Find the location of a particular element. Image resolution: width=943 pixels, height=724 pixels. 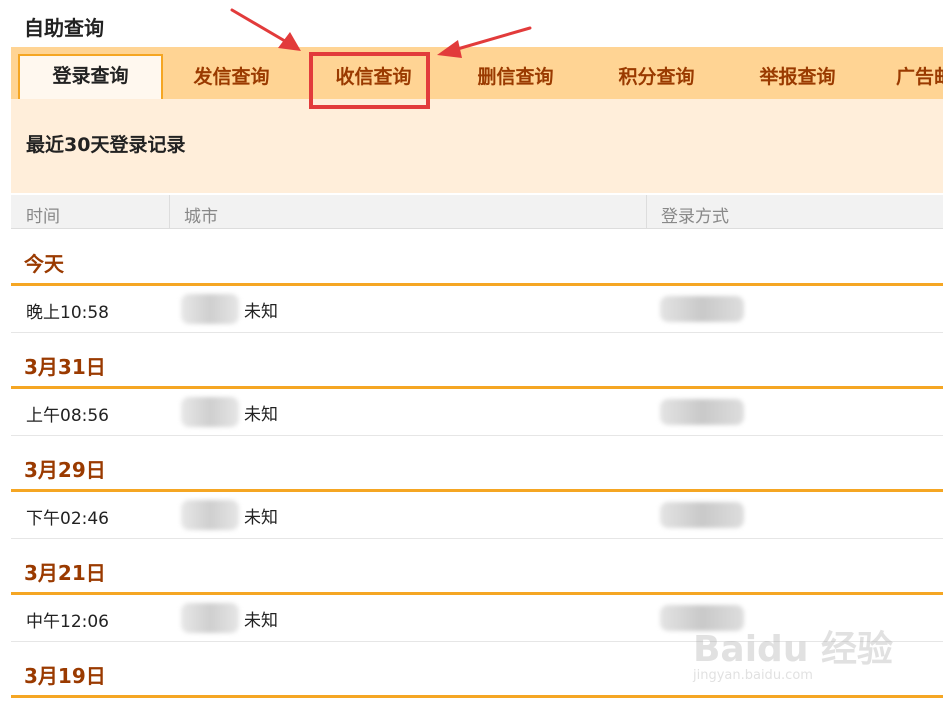

arrow-left-icon is located at coordinates (265, 29).